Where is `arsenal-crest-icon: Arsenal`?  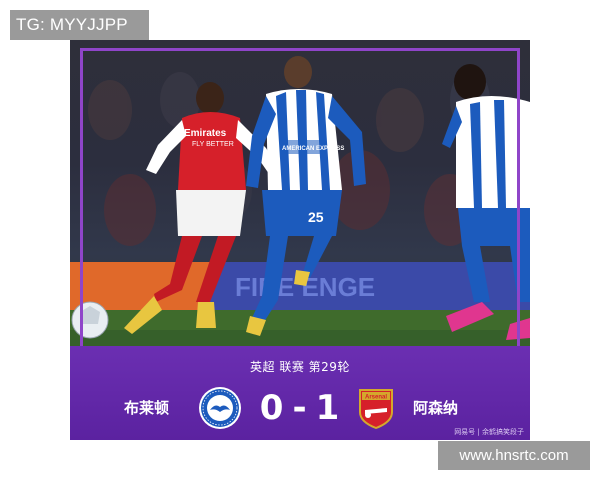 arsenal-crest-icon: Arsenal is located at coordinates (376, 408).